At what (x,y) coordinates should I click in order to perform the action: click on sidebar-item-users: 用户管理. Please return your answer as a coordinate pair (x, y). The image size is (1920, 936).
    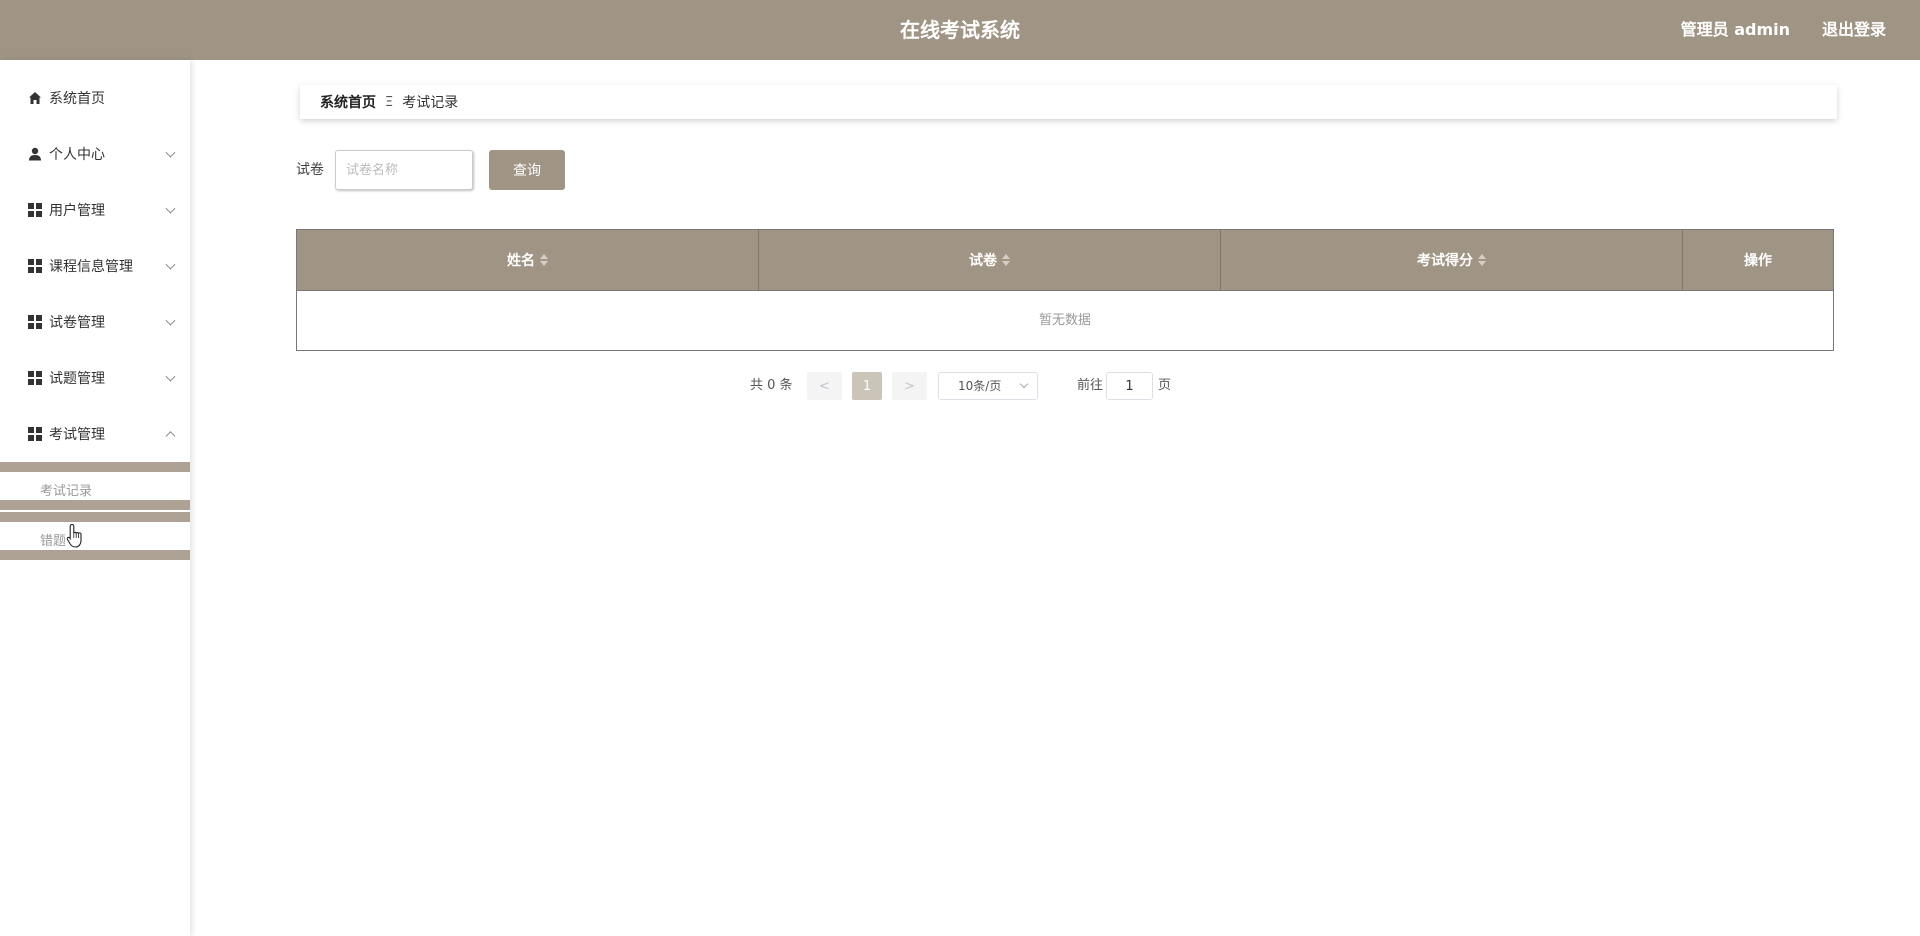
    Looking at the image, I should click on (95, 210).